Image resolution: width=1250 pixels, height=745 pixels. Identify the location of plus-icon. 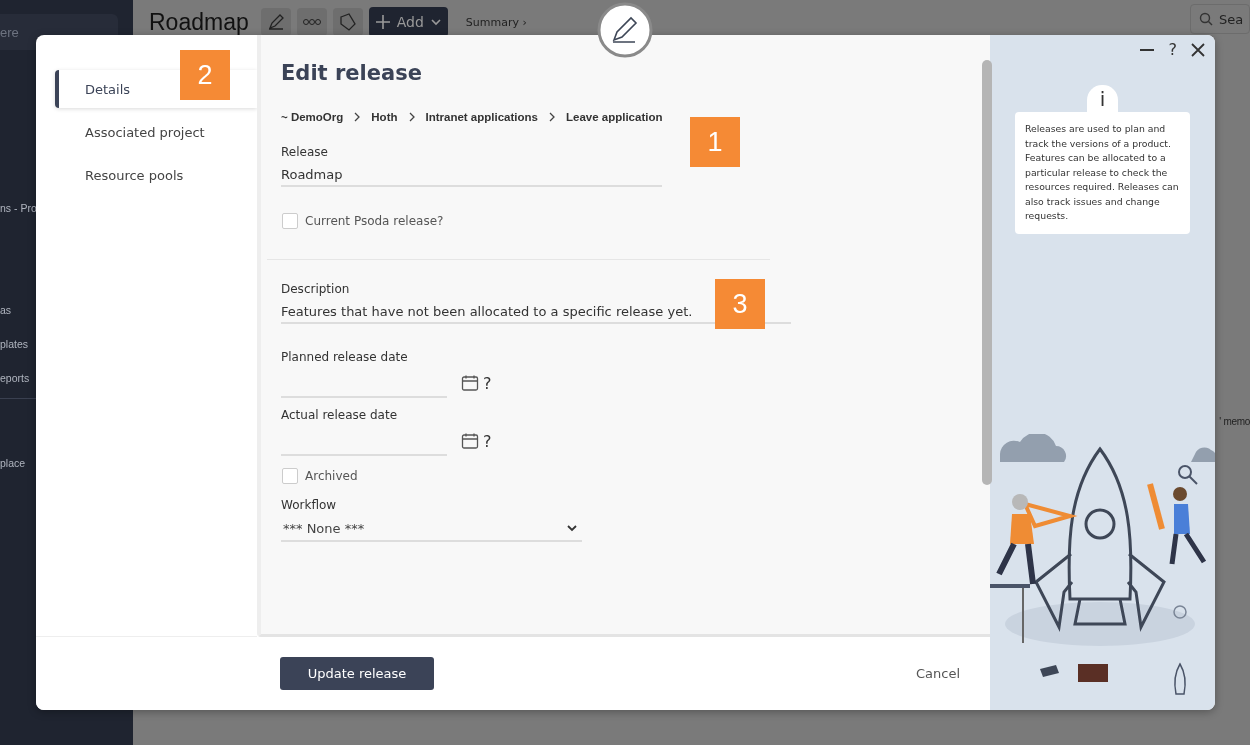
(382, 22).